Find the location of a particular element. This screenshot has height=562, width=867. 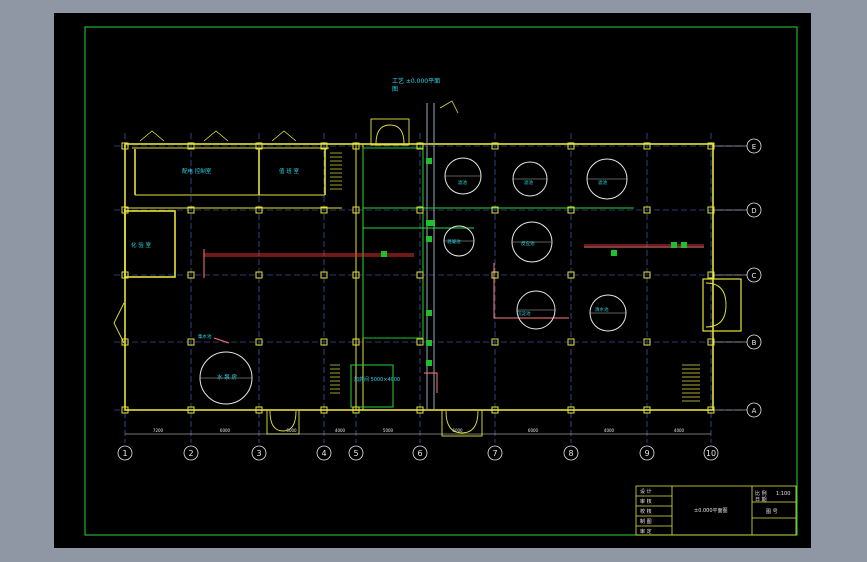

roof-marks is located at coordinates (299, 121).